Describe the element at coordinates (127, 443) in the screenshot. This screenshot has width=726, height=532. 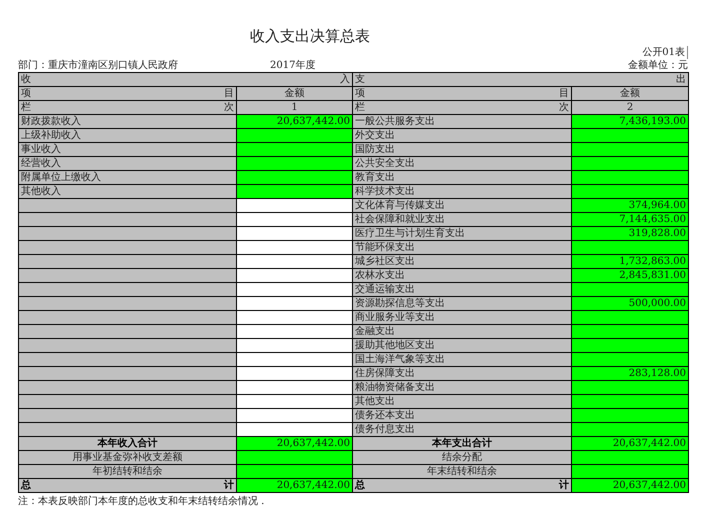
I see `table-cell: 本年收入合计` at that location.